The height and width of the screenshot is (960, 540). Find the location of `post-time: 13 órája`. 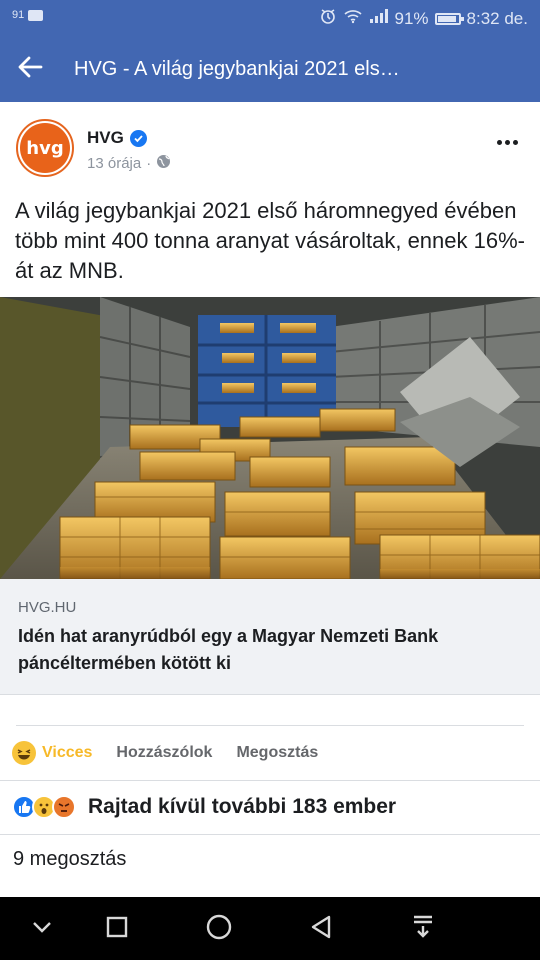

post-time: 13 órája is located at coordinates (114, 163).